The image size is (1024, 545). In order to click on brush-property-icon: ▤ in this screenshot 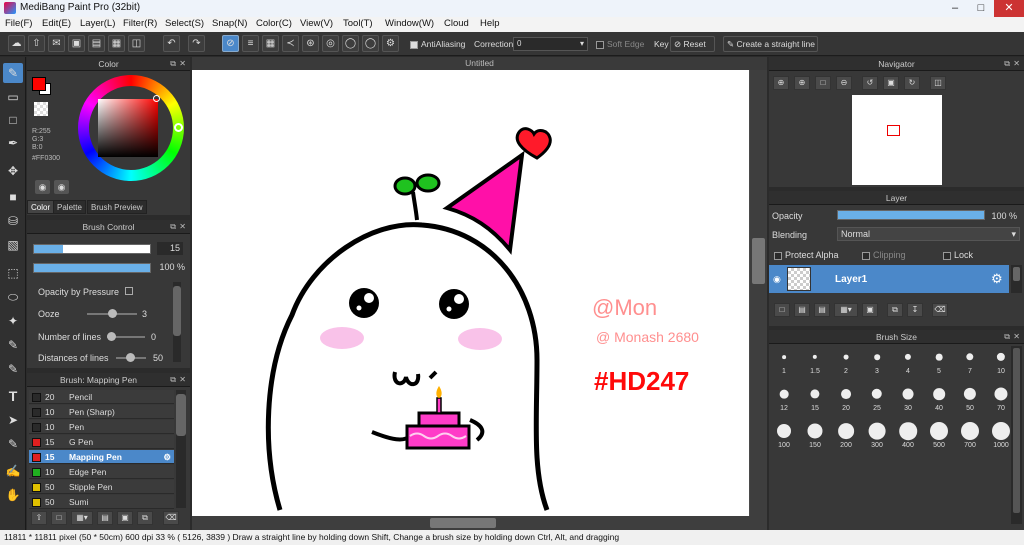, I will do `click(105, 518)`.